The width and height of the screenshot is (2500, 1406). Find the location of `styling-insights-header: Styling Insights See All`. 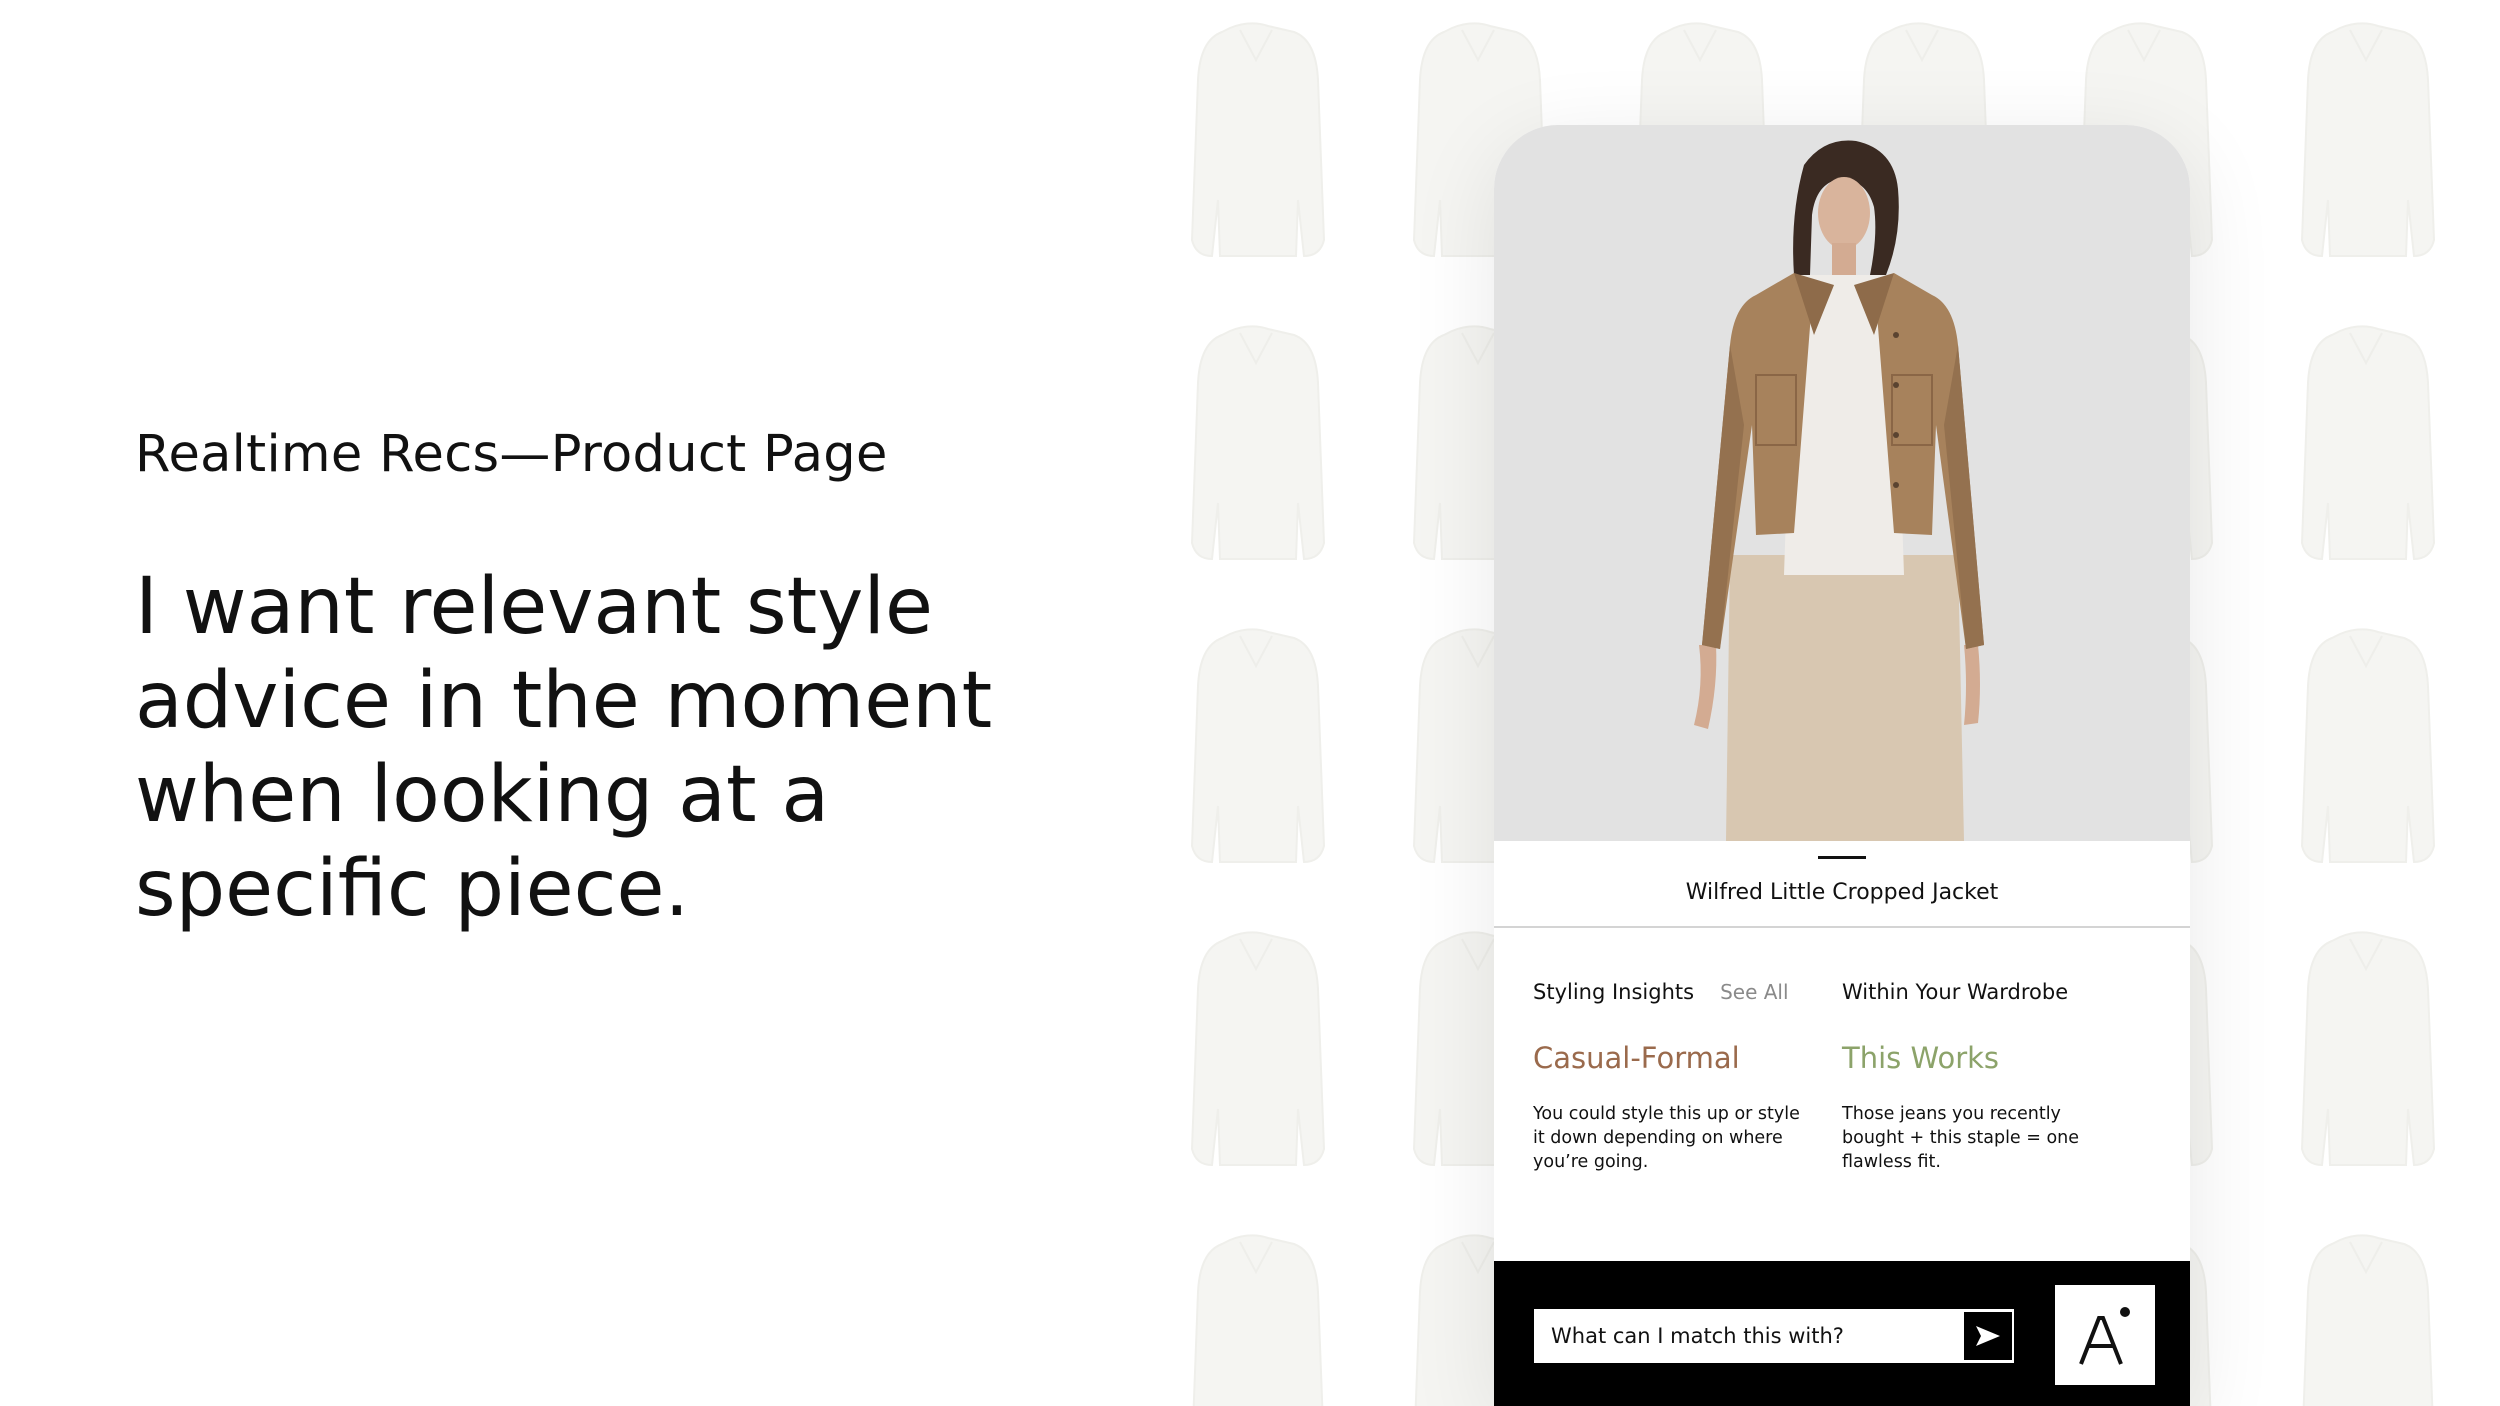

styling-insights-header: Styling Insights See All is located at coordinates (1673, 992).